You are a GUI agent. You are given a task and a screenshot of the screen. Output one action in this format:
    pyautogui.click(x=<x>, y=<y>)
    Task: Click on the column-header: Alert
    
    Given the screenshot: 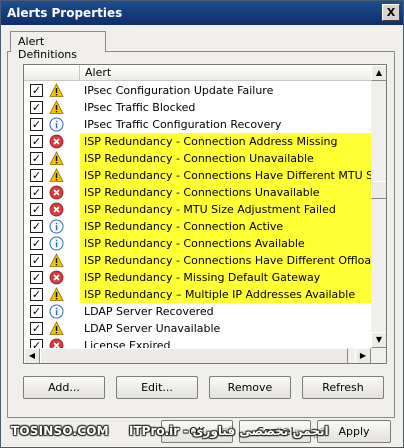 What is the action you would take?
    pyautogui.click(x=197, y=73)
    